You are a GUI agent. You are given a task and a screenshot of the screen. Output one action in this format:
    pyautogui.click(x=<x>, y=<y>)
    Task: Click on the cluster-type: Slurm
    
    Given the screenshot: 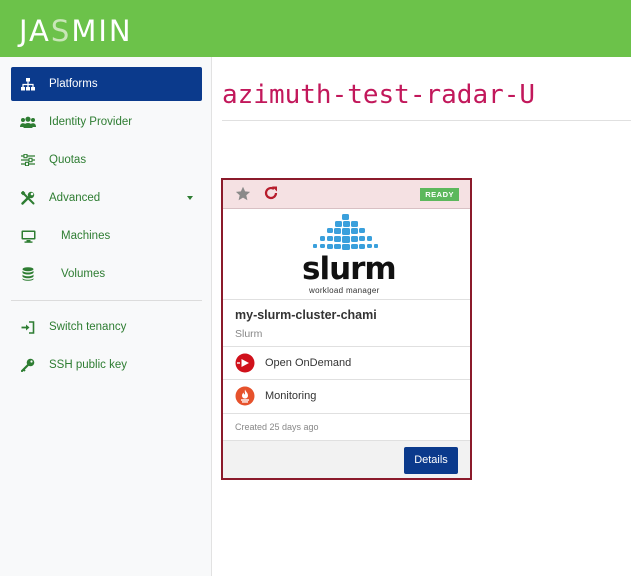 What is the action you would take?
    pyautogui.click(x=249, y=334)
    